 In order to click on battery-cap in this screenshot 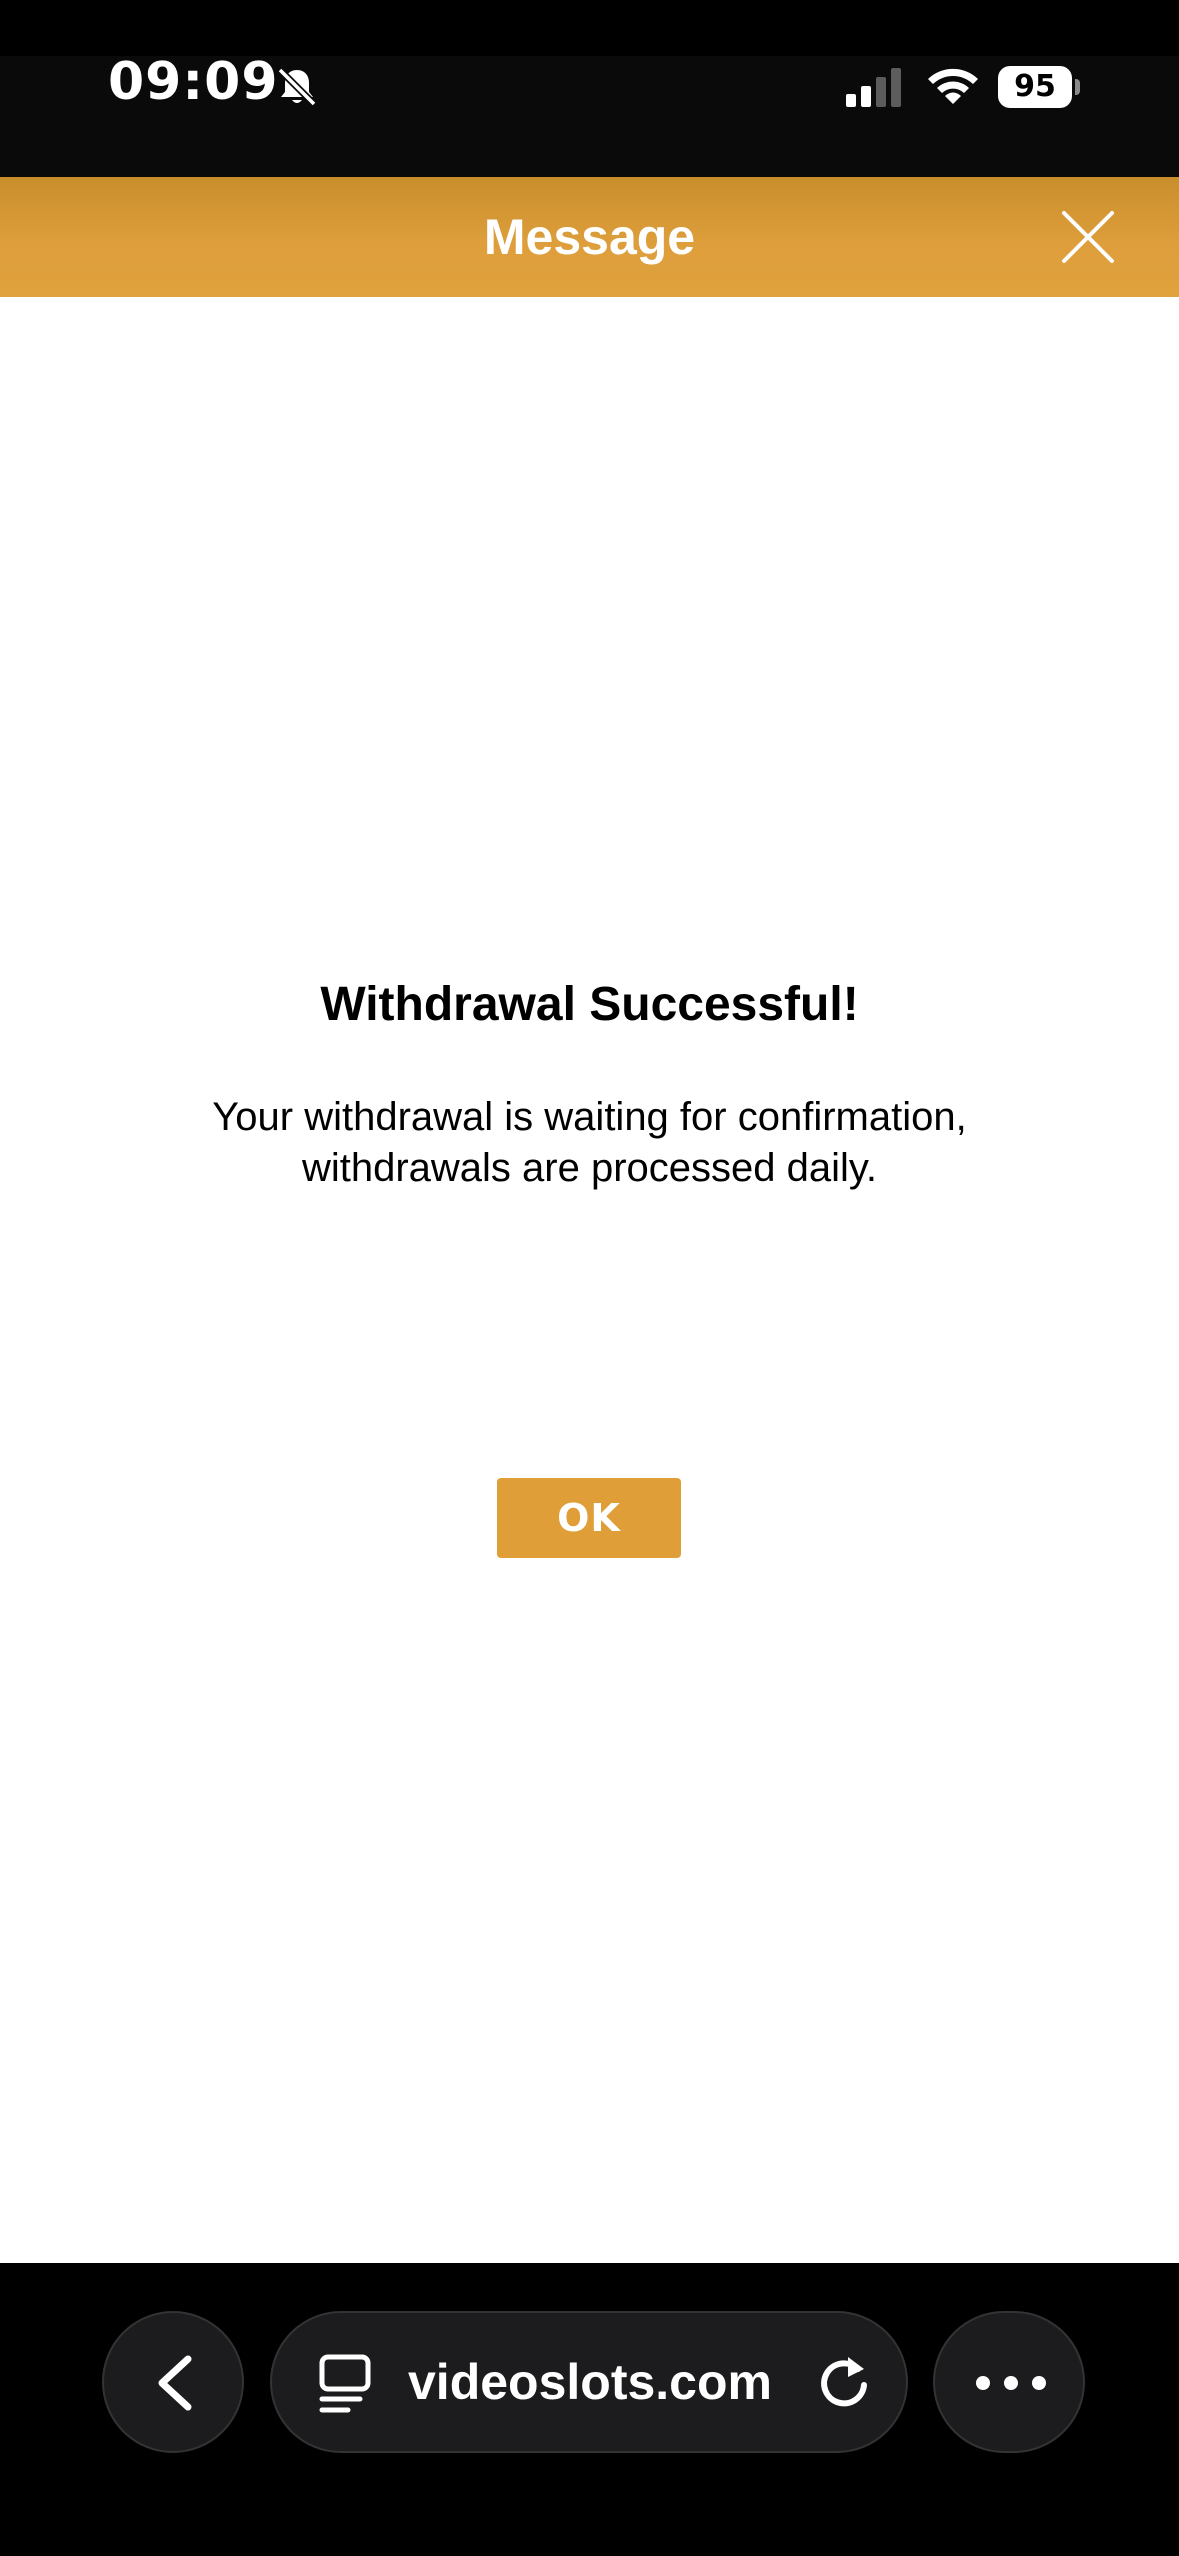, I will do `click(1077, 87)`.